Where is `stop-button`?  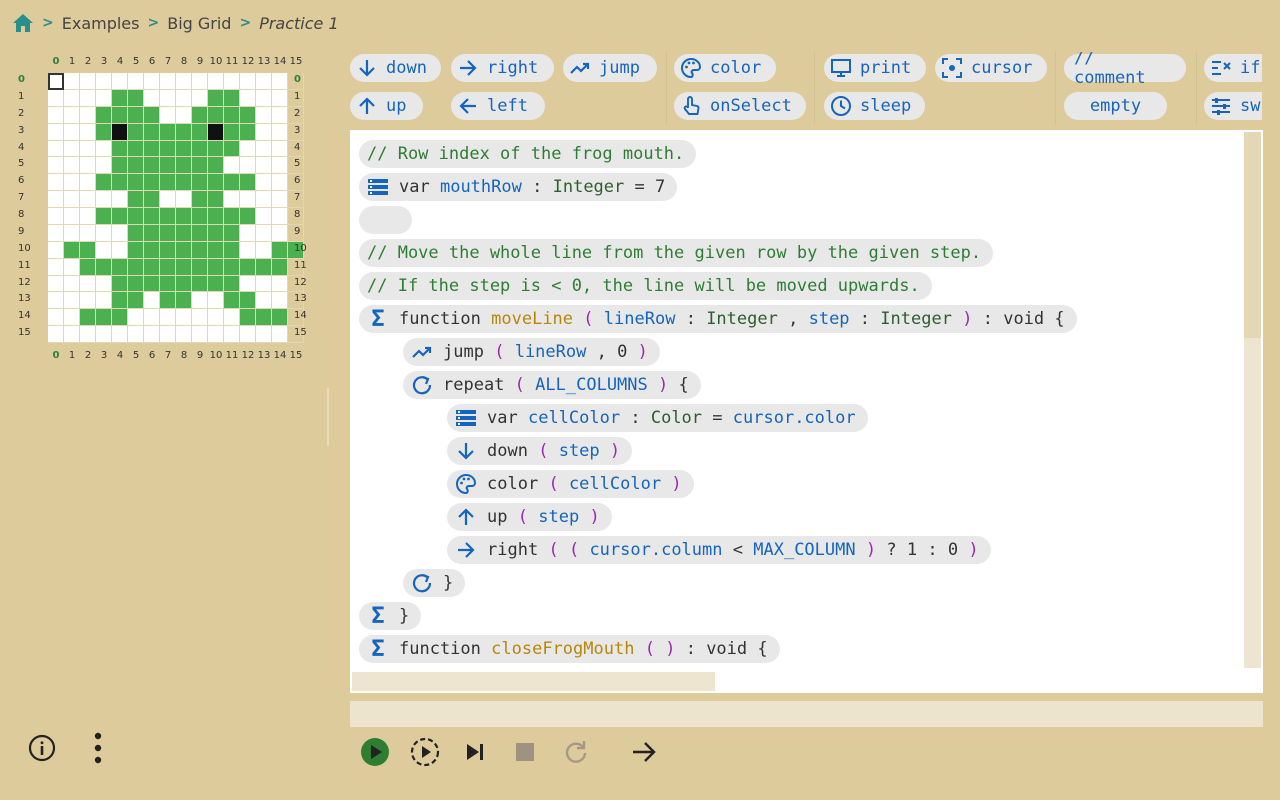
stop-button is located at coordinates (525, 754).